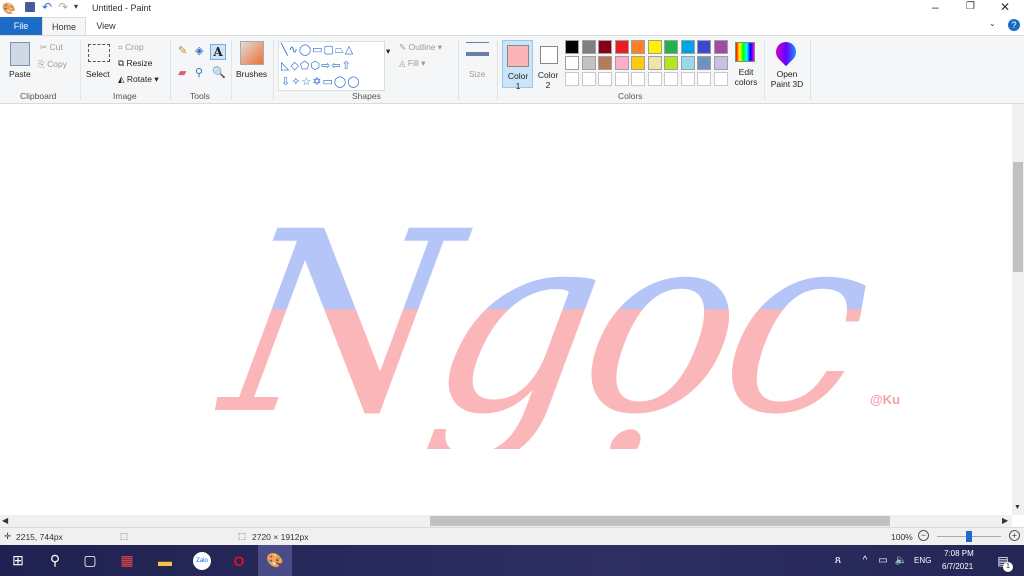  Describe the element at coordinates (923, 535) in the screenshot. I see `zoom-out-button: −` at that location.